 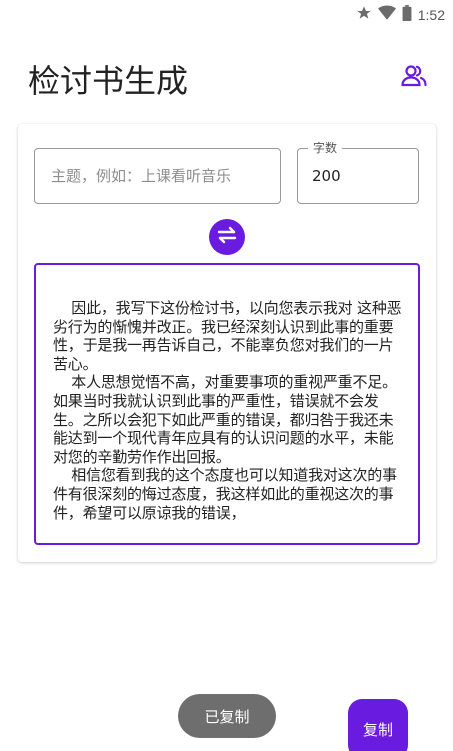 What do you see at coordinates (400, 15) in the screenshot?
I see `status-icons: 1:52` at bounding box center [400, 15].